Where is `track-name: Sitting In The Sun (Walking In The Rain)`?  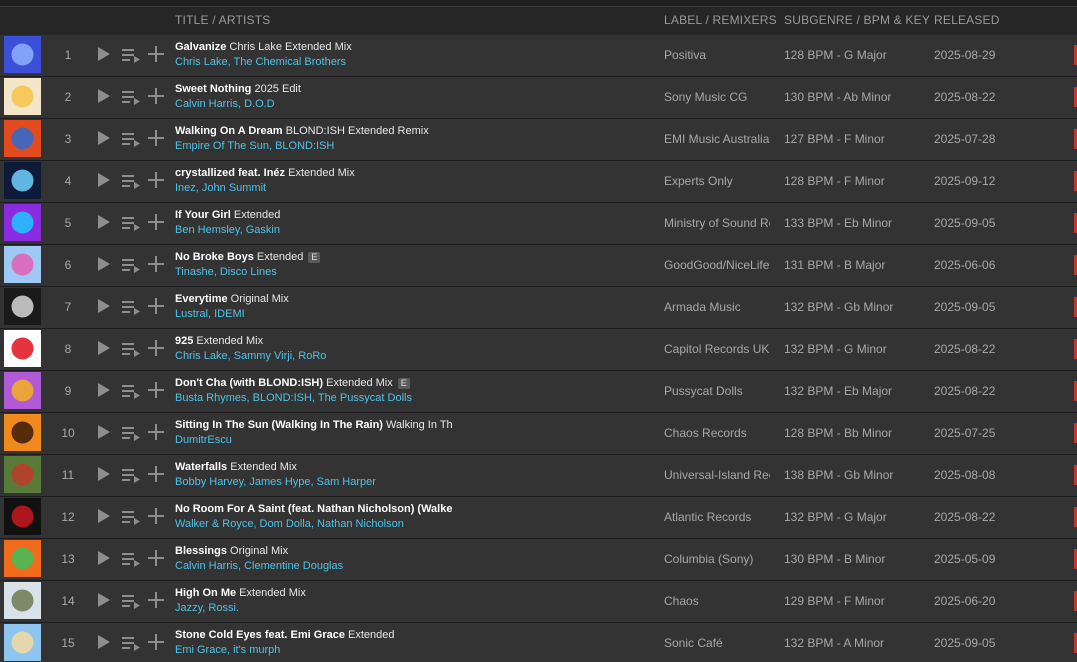 track-name: Sitting In The Sun (Walking In The Rain) is located at coordinates (279, 425).